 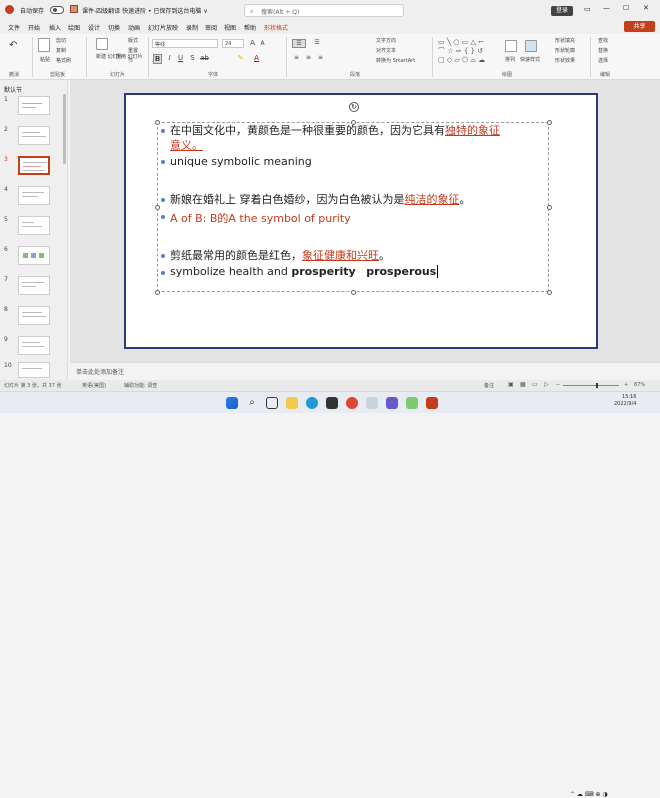 What do you see at coordinates (44, 45) in the screenshot?
I see `paste-icon` at bounding box center [44, 45].